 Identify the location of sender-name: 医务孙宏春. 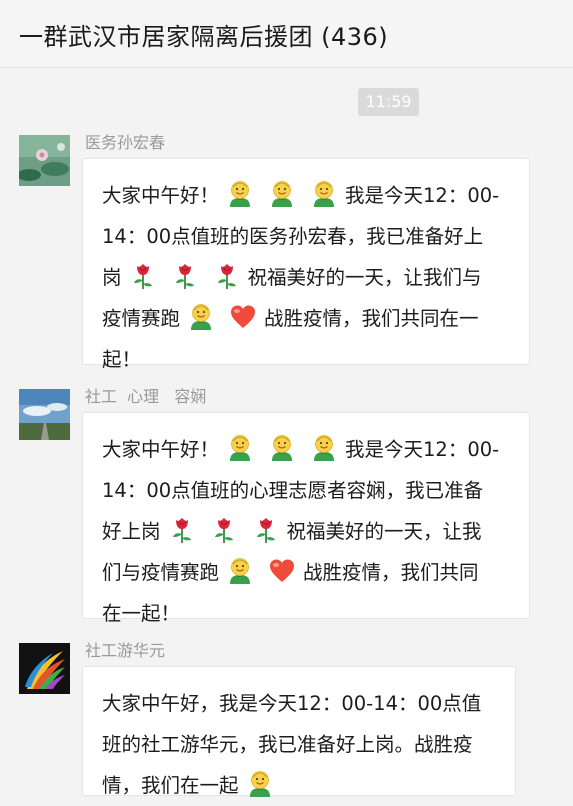
(125, 142).